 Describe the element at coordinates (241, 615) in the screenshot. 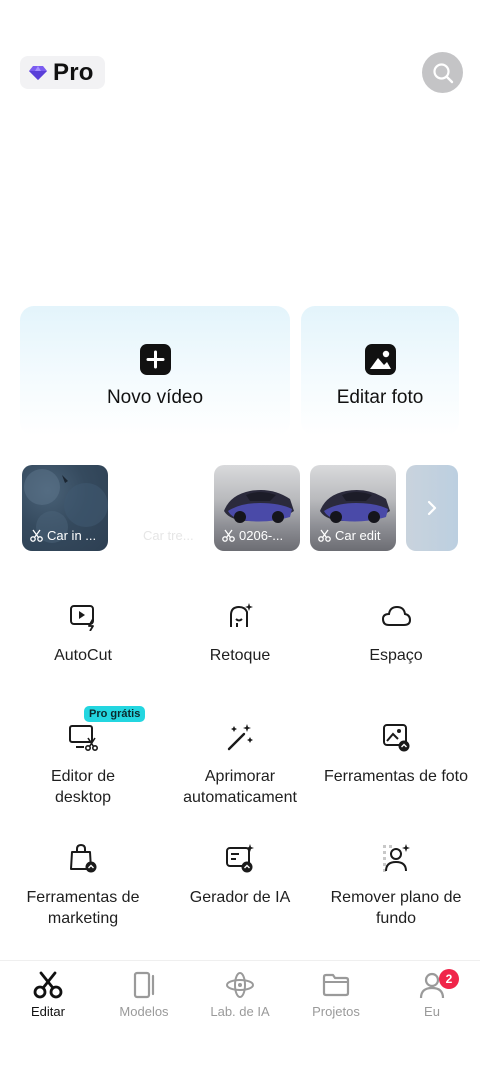

I see `face-retouch-icon` at that location.